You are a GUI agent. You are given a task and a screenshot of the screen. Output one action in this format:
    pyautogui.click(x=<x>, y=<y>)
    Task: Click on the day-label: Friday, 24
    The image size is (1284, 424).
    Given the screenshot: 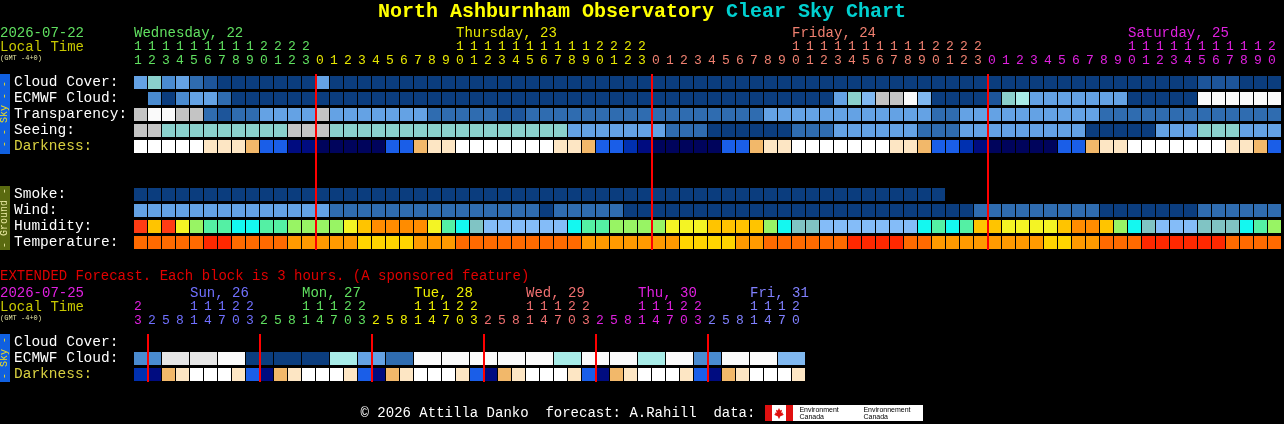 What is the action you would take?
    pyautogui.click(x=834, y=33)
    